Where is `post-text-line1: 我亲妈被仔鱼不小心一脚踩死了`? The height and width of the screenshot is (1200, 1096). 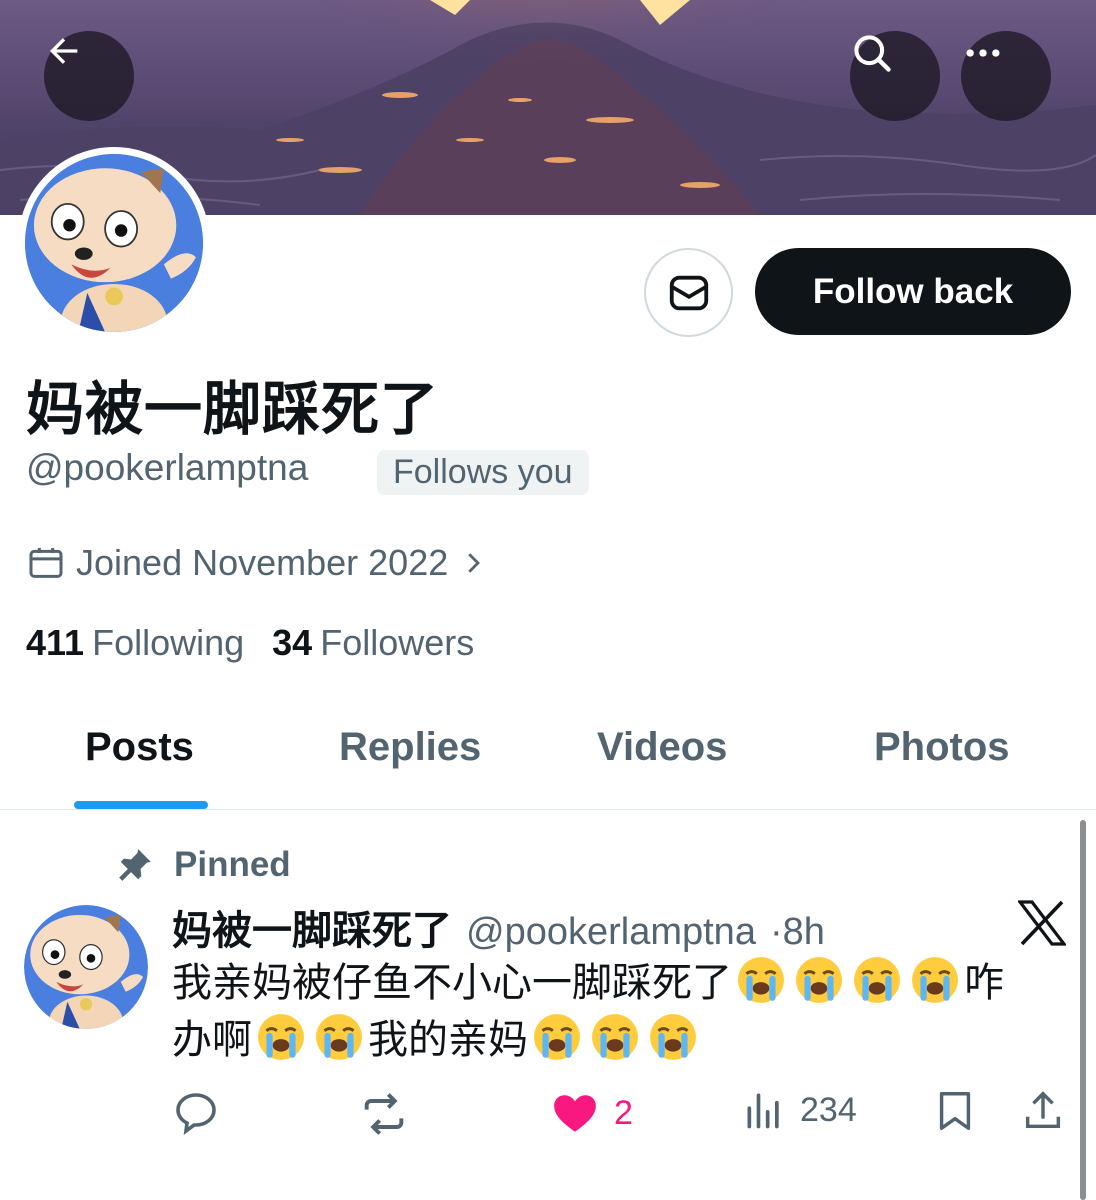 post-text-line1: 我亲妈被仔鱼不小心一脚踩死了 is located at coordinates (452, 983).